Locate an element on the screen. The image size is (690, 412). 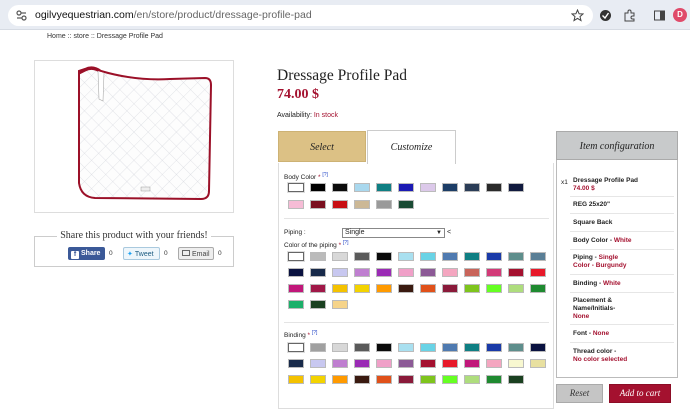
reset-button: Reset is located at coordinates (579, 393).